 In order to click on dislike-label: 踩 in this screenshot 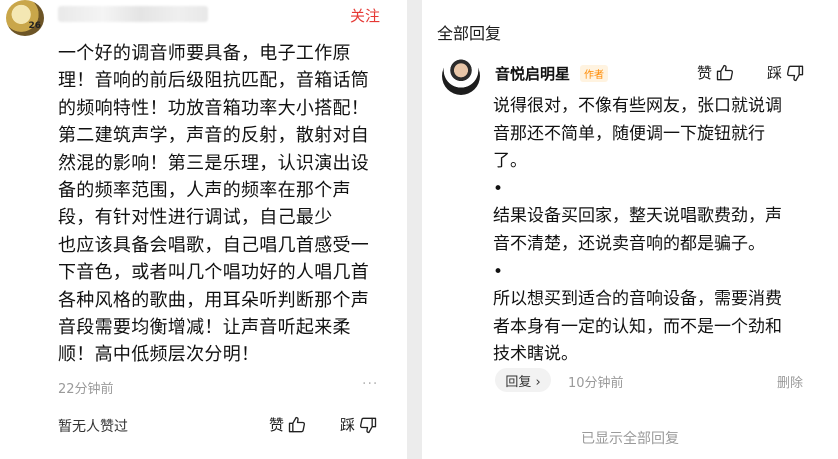, I will do `click(348, 425)`.